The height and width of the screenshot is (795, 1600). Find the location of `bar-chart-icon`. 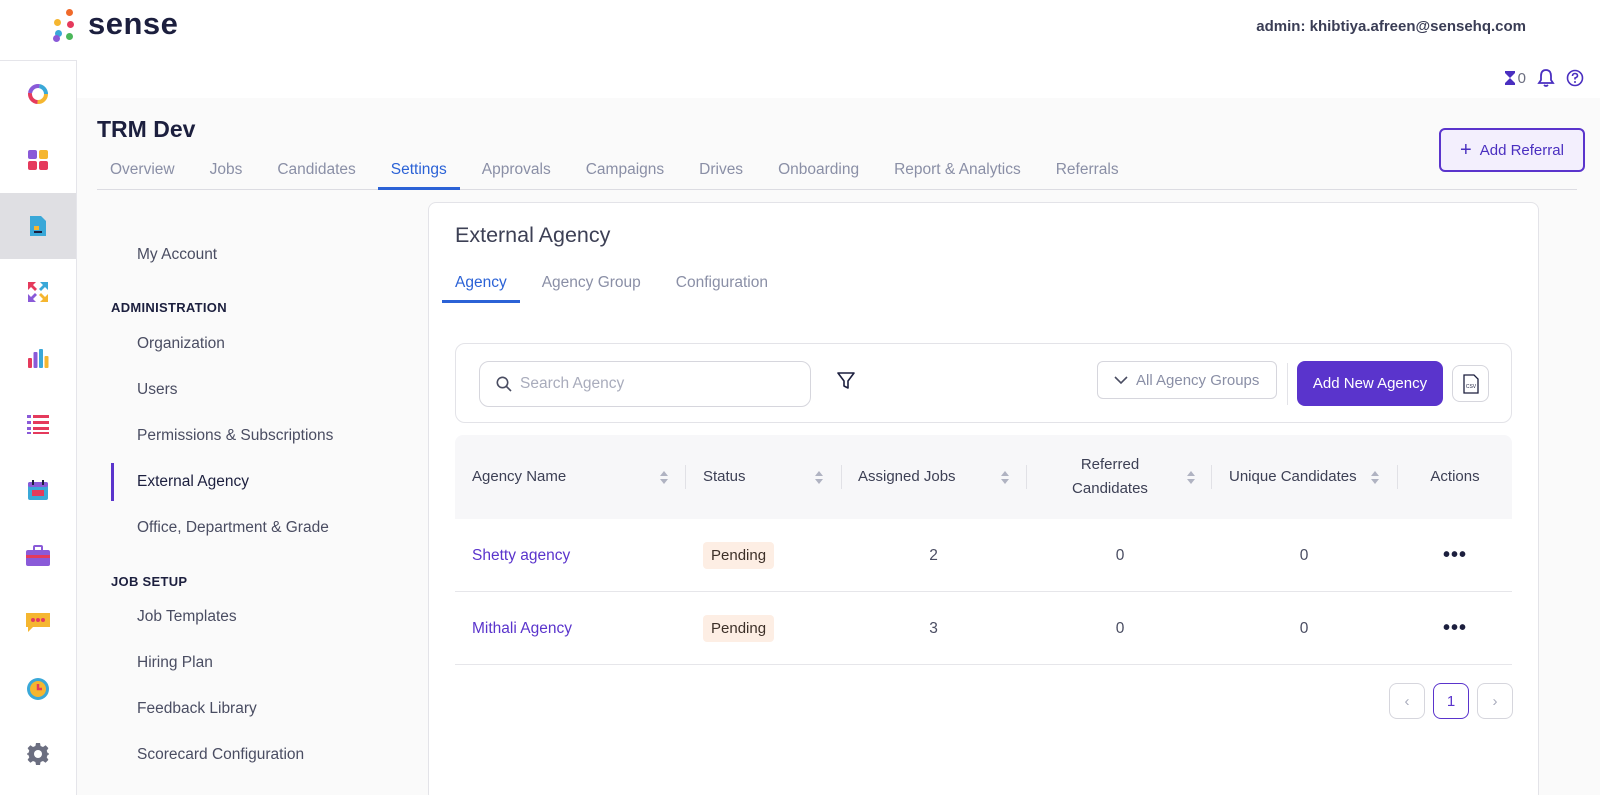

bar-chart-icon is located at coordinates (38, 358).